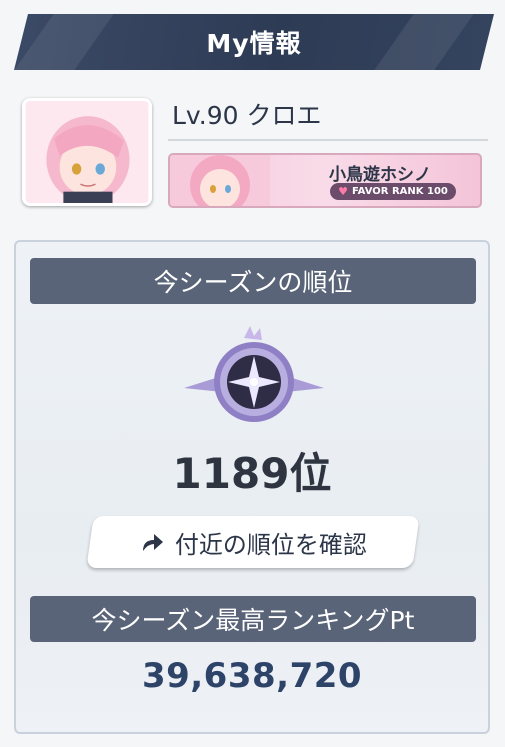  Describe the element at coordinates (252, 473) in the screenshot. I see `season-rank-value: 1189位` at that location.